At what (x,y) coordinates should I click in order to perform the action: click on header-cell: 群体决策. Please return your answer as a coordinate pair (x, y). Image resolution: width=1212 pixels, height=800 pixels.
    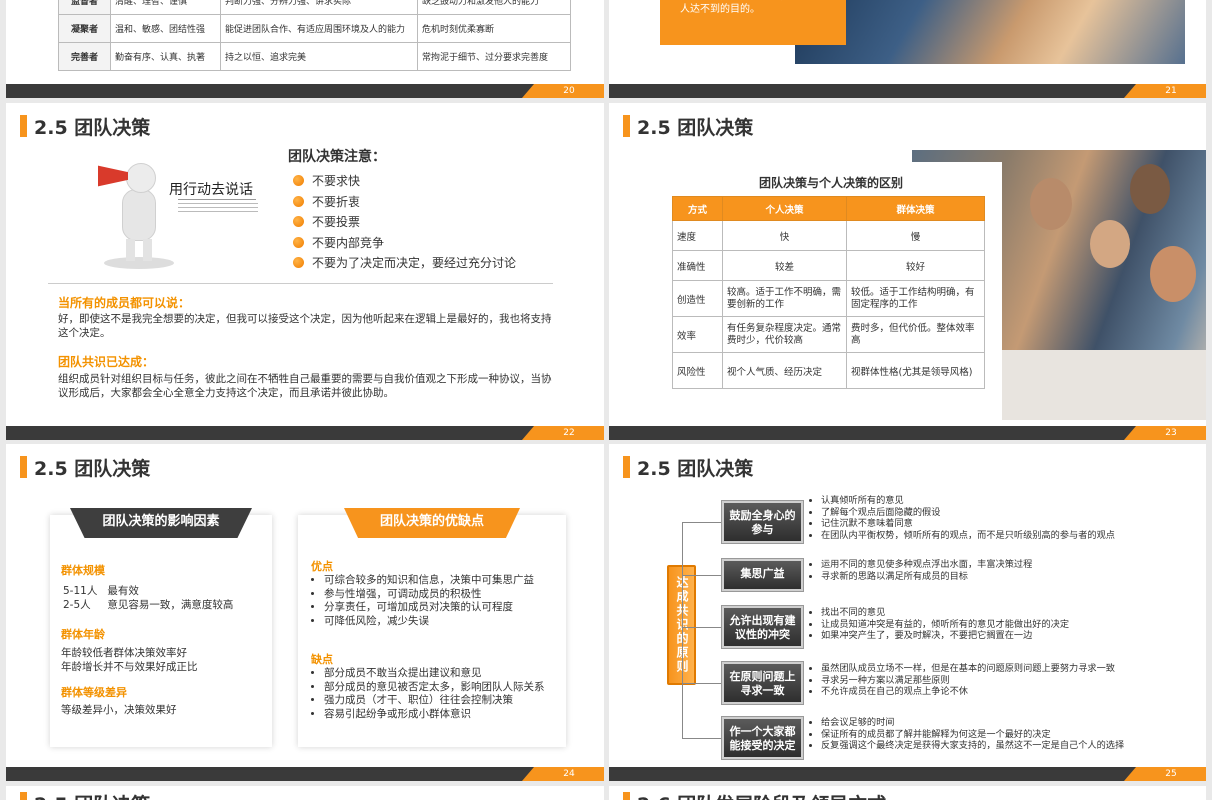
    Looking at the image, I should click on (915, 208).